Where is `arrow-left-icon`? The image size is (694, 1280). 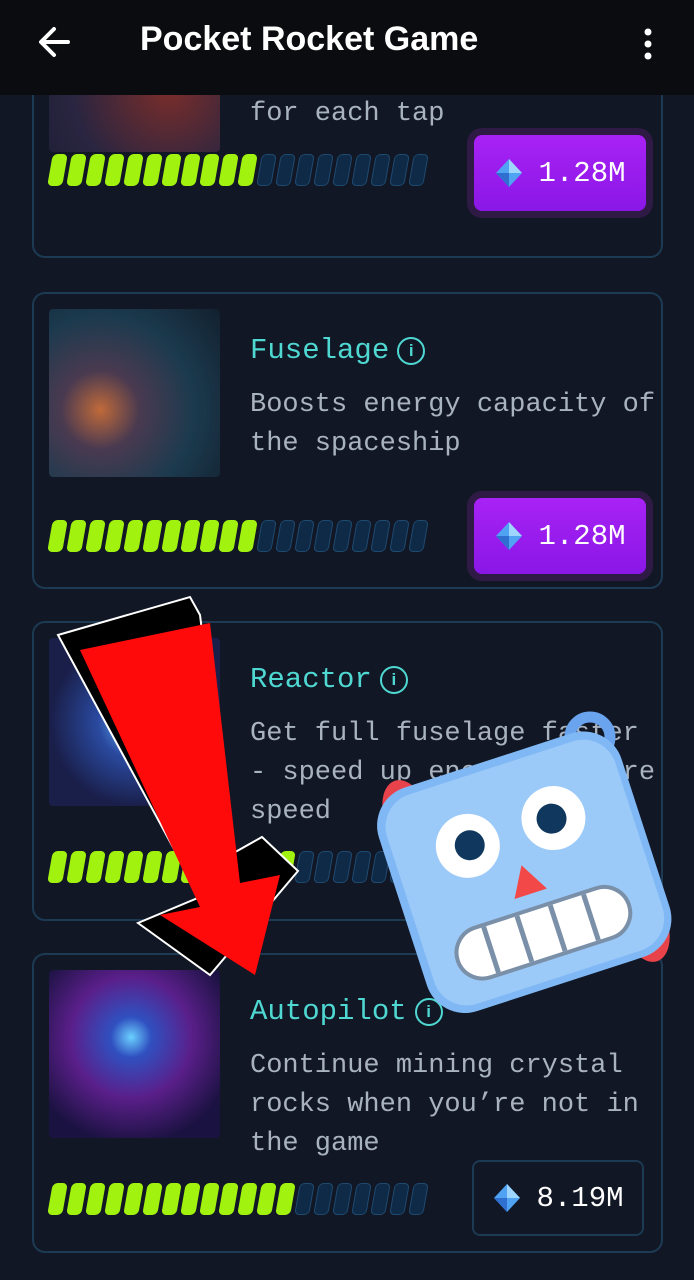 arrow-left-icon is located at coordinates (54, 42).